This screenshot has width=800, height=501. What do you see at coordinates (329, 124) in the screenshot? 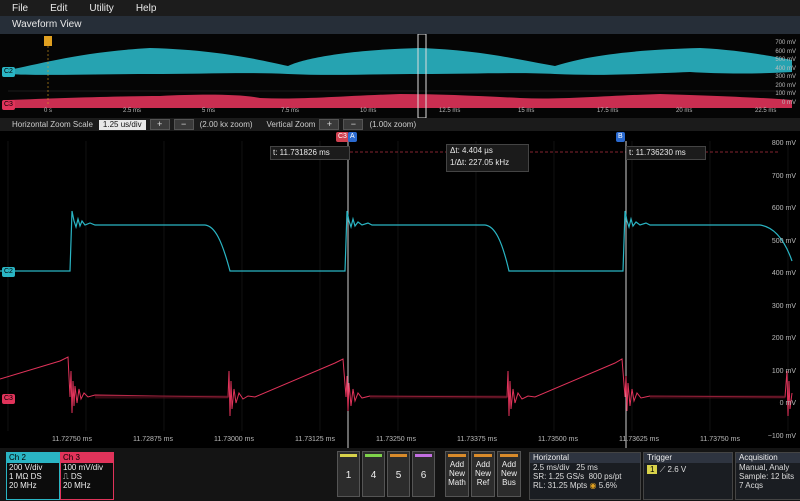
I see `vertical-zoom-in-button: +` at bounding box center [329, 124].